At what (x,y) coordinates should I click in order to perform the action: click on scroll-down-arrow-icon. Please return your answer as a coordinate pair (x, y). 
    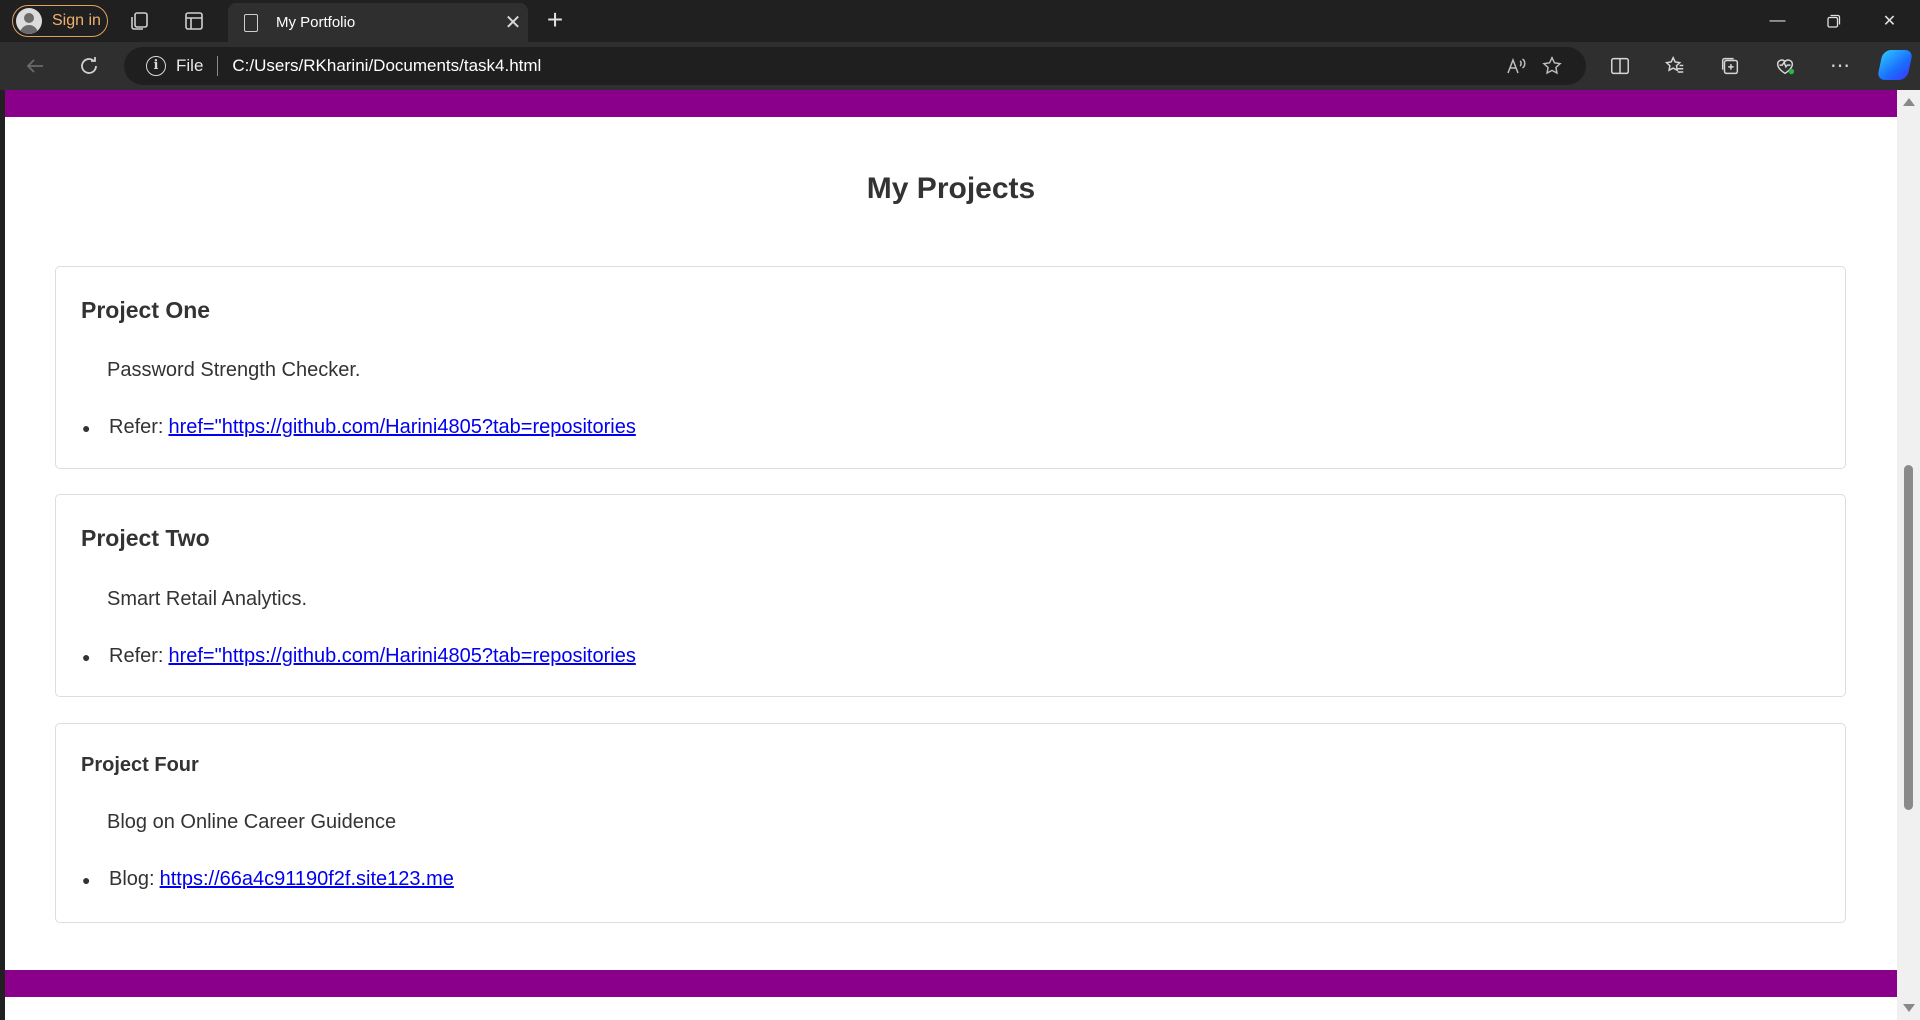
    Looking at the image, I should click on (1909, 1008).